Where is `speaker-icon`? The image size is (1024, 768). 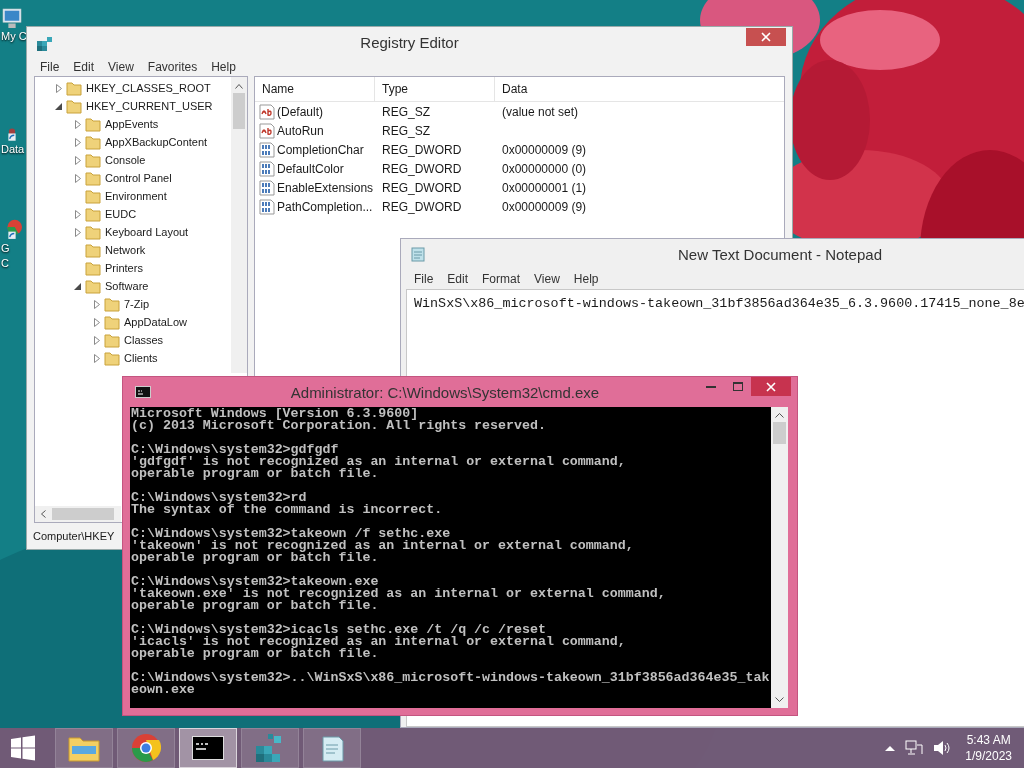 speaker-icon is located at coordinates (942, 748).